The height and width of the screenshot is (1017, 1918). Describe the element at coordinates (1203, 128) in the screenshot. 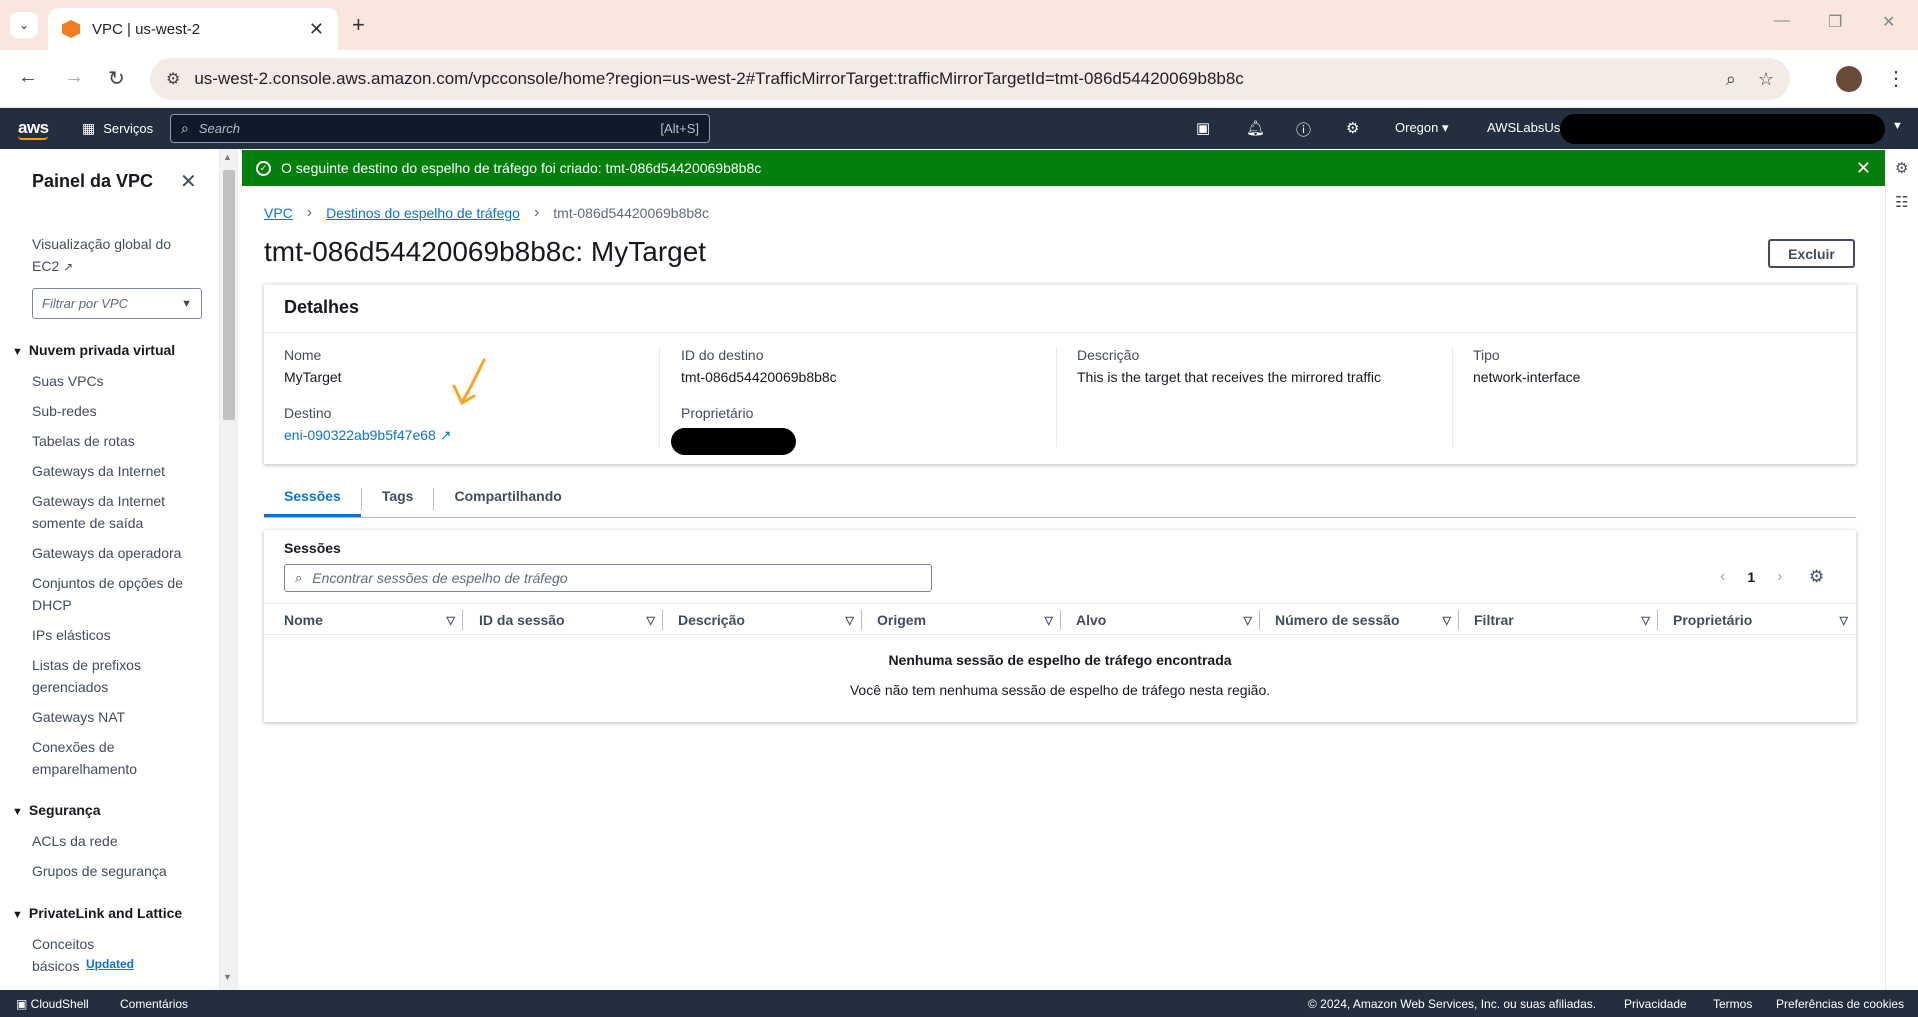

I see `cloudshell-icon: ▣` at that location.